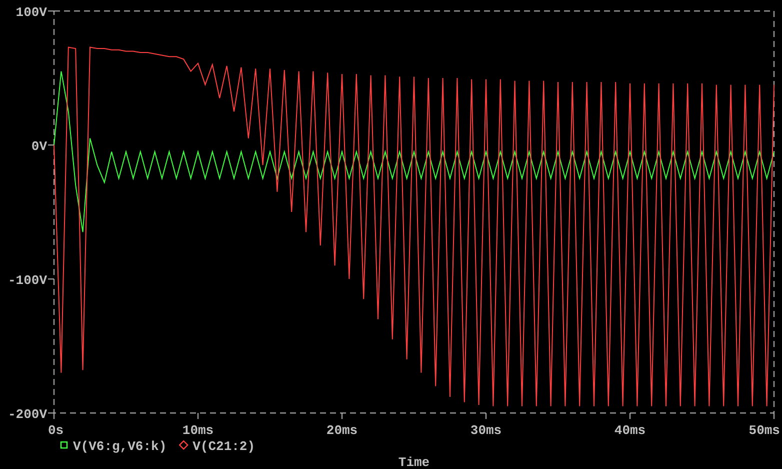 This screenshot has width=782, height=469. What do you see at coordinates (224, 446) in the screenshot?
I see `legend-label: V(C21:2)` at bounding box center [224, 446].